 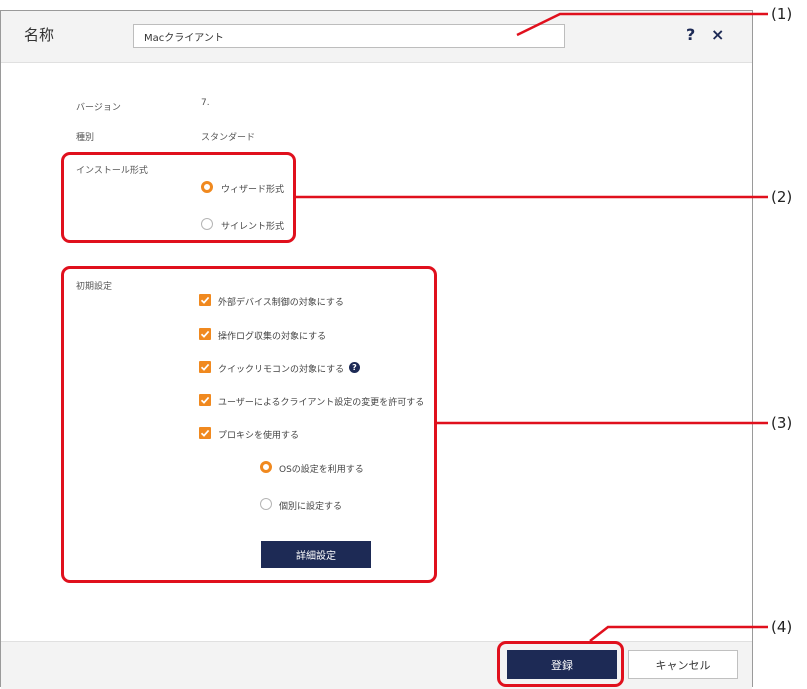 What do you see at coordinates (560, 664) in the screenshot?
I see `callout-box-register` at bounding box center [560, 664].